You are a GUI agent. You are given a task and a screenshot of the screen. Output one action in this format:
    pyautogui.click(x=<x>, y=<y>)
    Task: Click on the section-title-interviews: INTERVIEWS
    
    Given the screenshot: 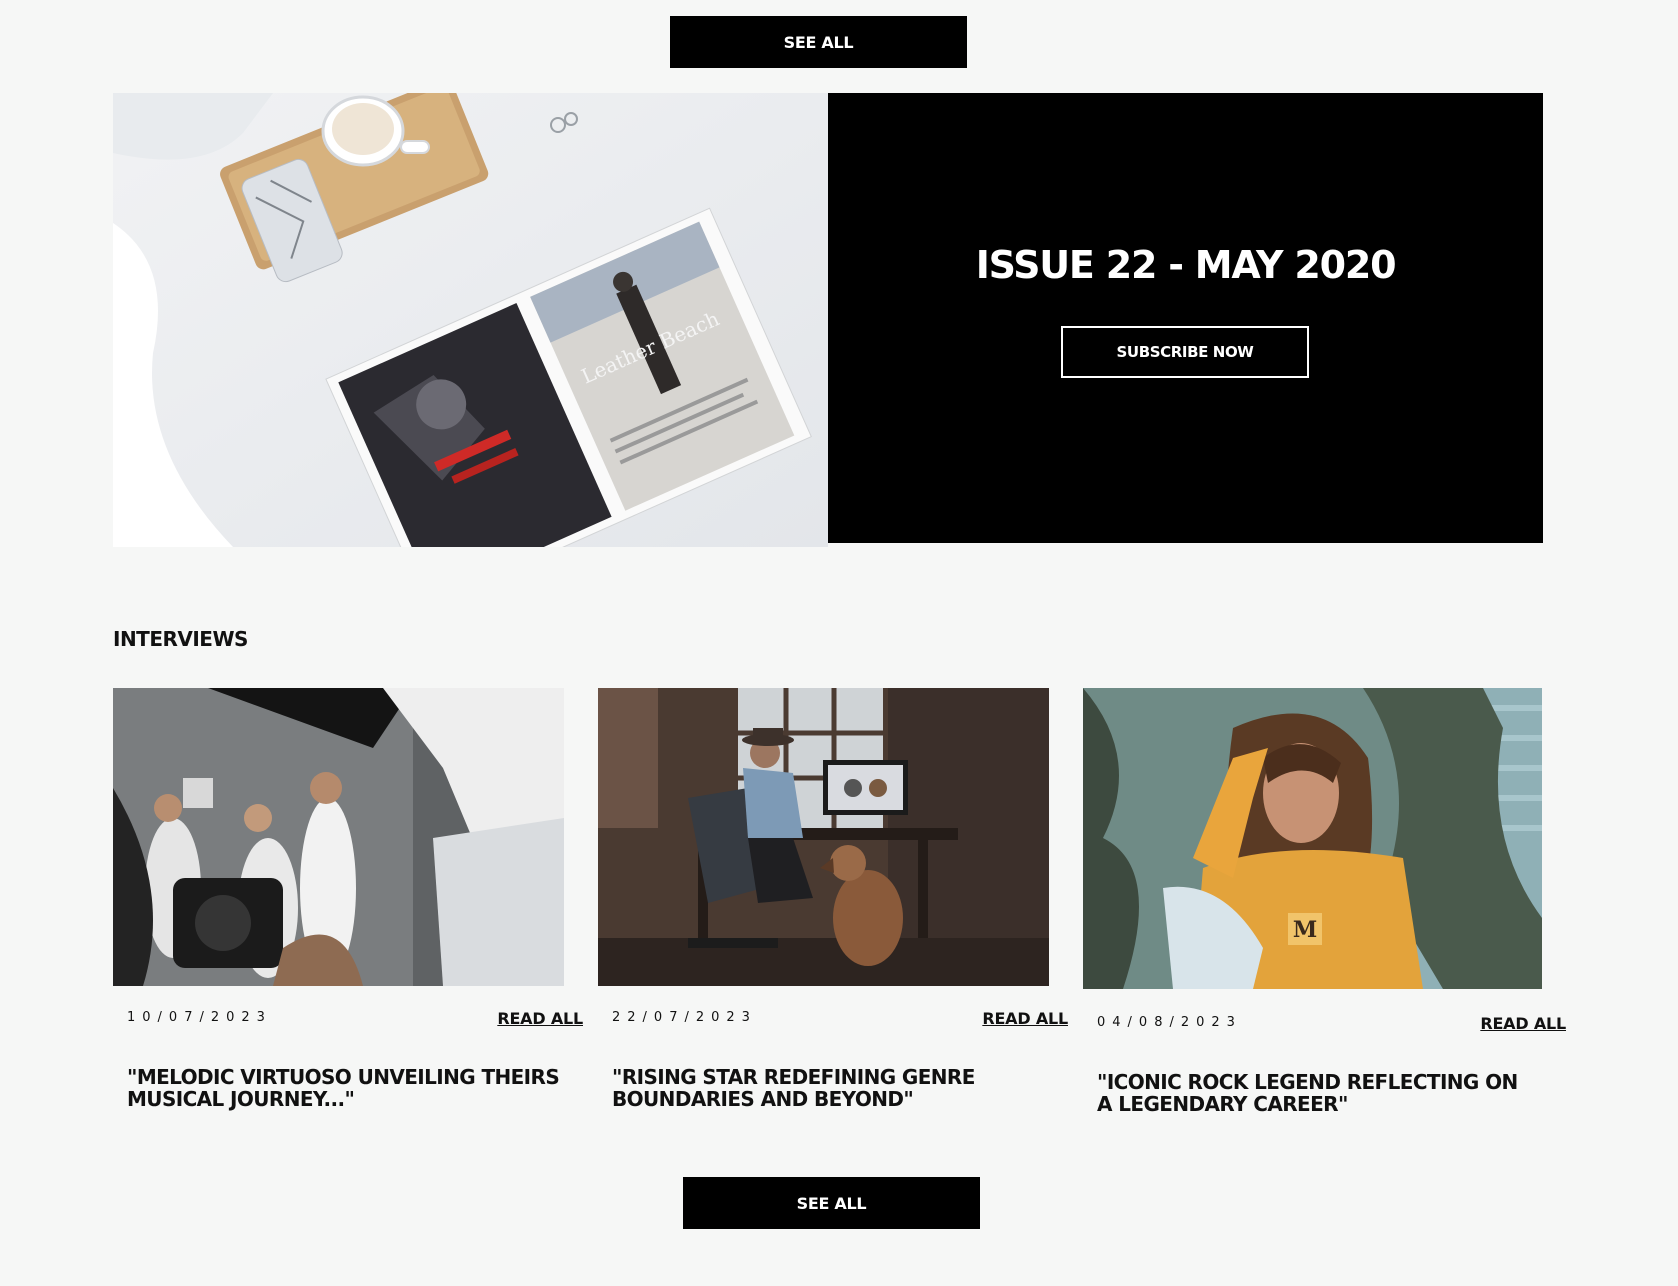 What is the action you would take?
    pyautogui.click(x=180, y=639)
    